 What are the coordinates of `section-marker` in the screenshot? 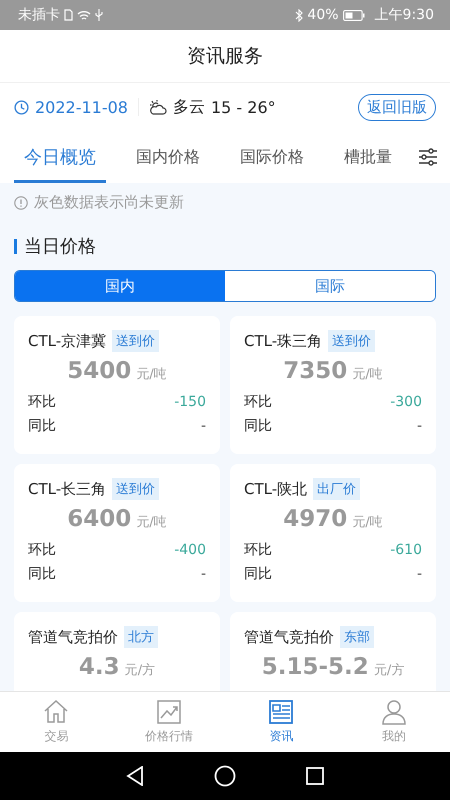 It's located at (15, 246).